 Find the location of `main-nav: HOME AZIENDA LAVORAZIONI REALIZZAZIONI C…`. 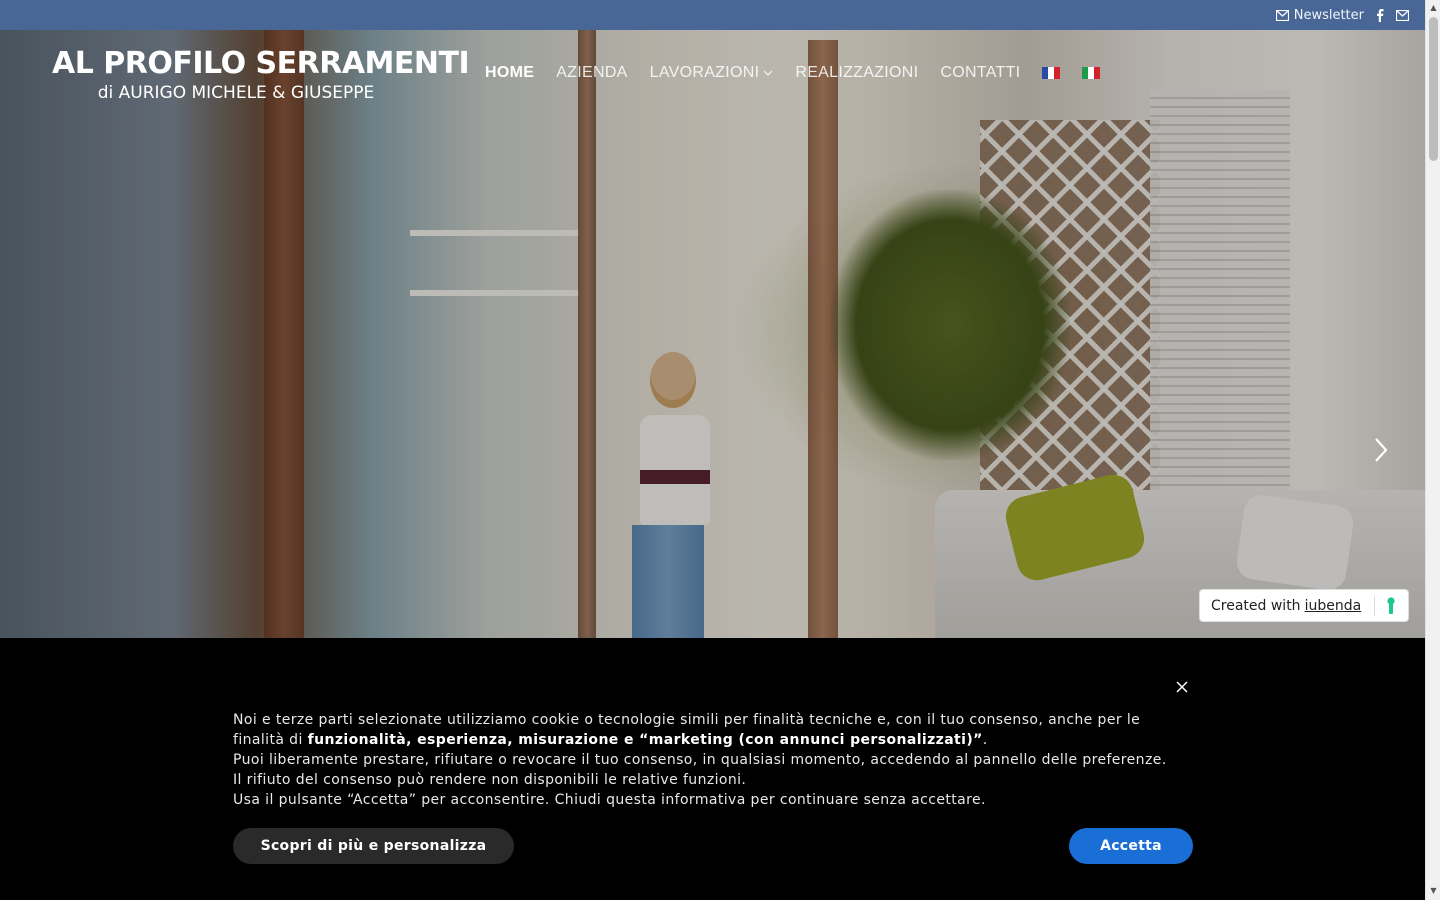

main-nav: HOME AZIENDA LAVORAZIONI REALIZZAZIONI C… is located at coordinates (793, 73).